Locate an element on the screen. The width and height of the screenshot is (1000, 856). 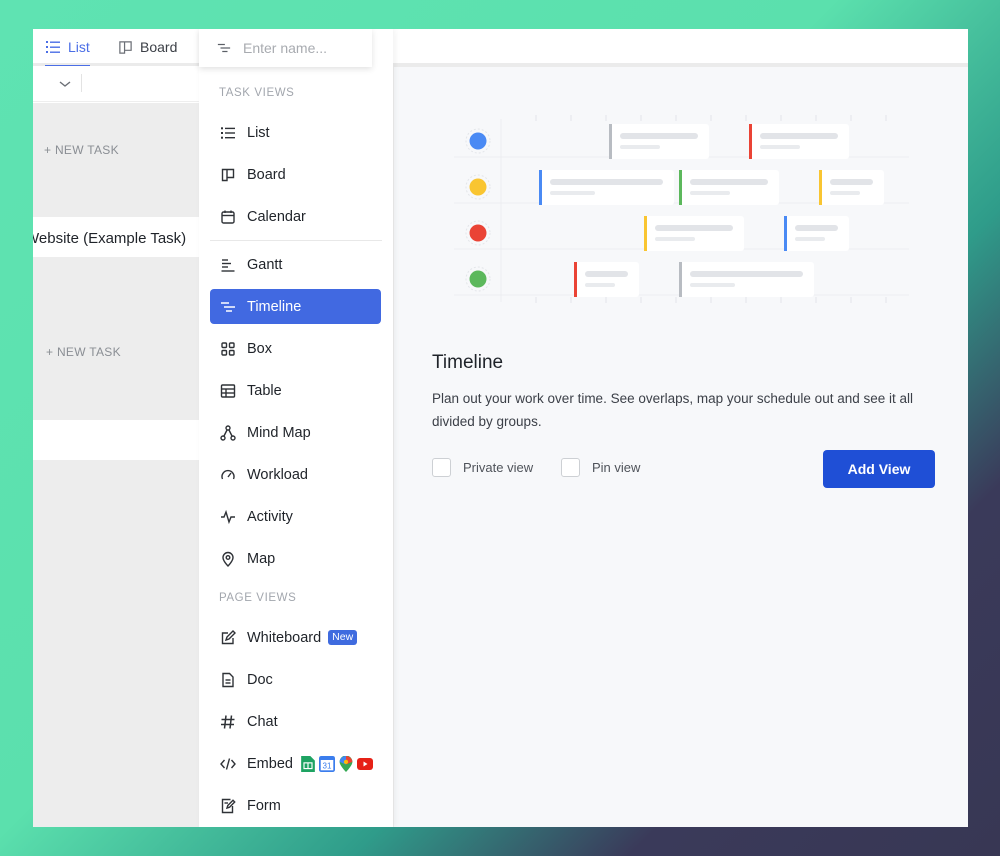
menu-item-label: List is located at coordinates (258, 132).